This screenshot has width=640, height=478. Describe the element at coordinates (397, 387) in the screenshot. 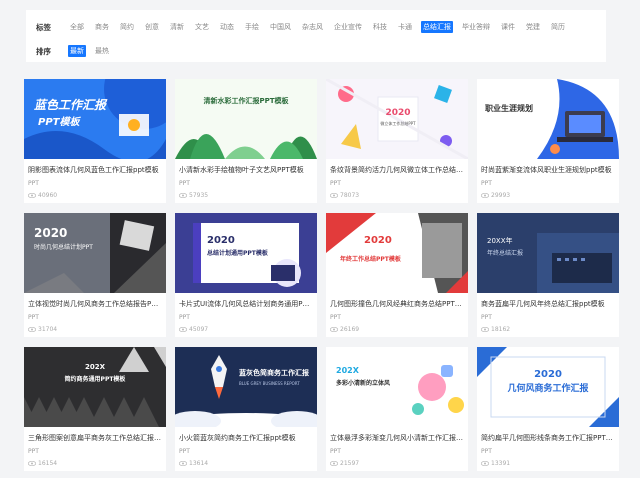

I see `card-thumbnail: 202X 多彩小清新的立体风` at that location.